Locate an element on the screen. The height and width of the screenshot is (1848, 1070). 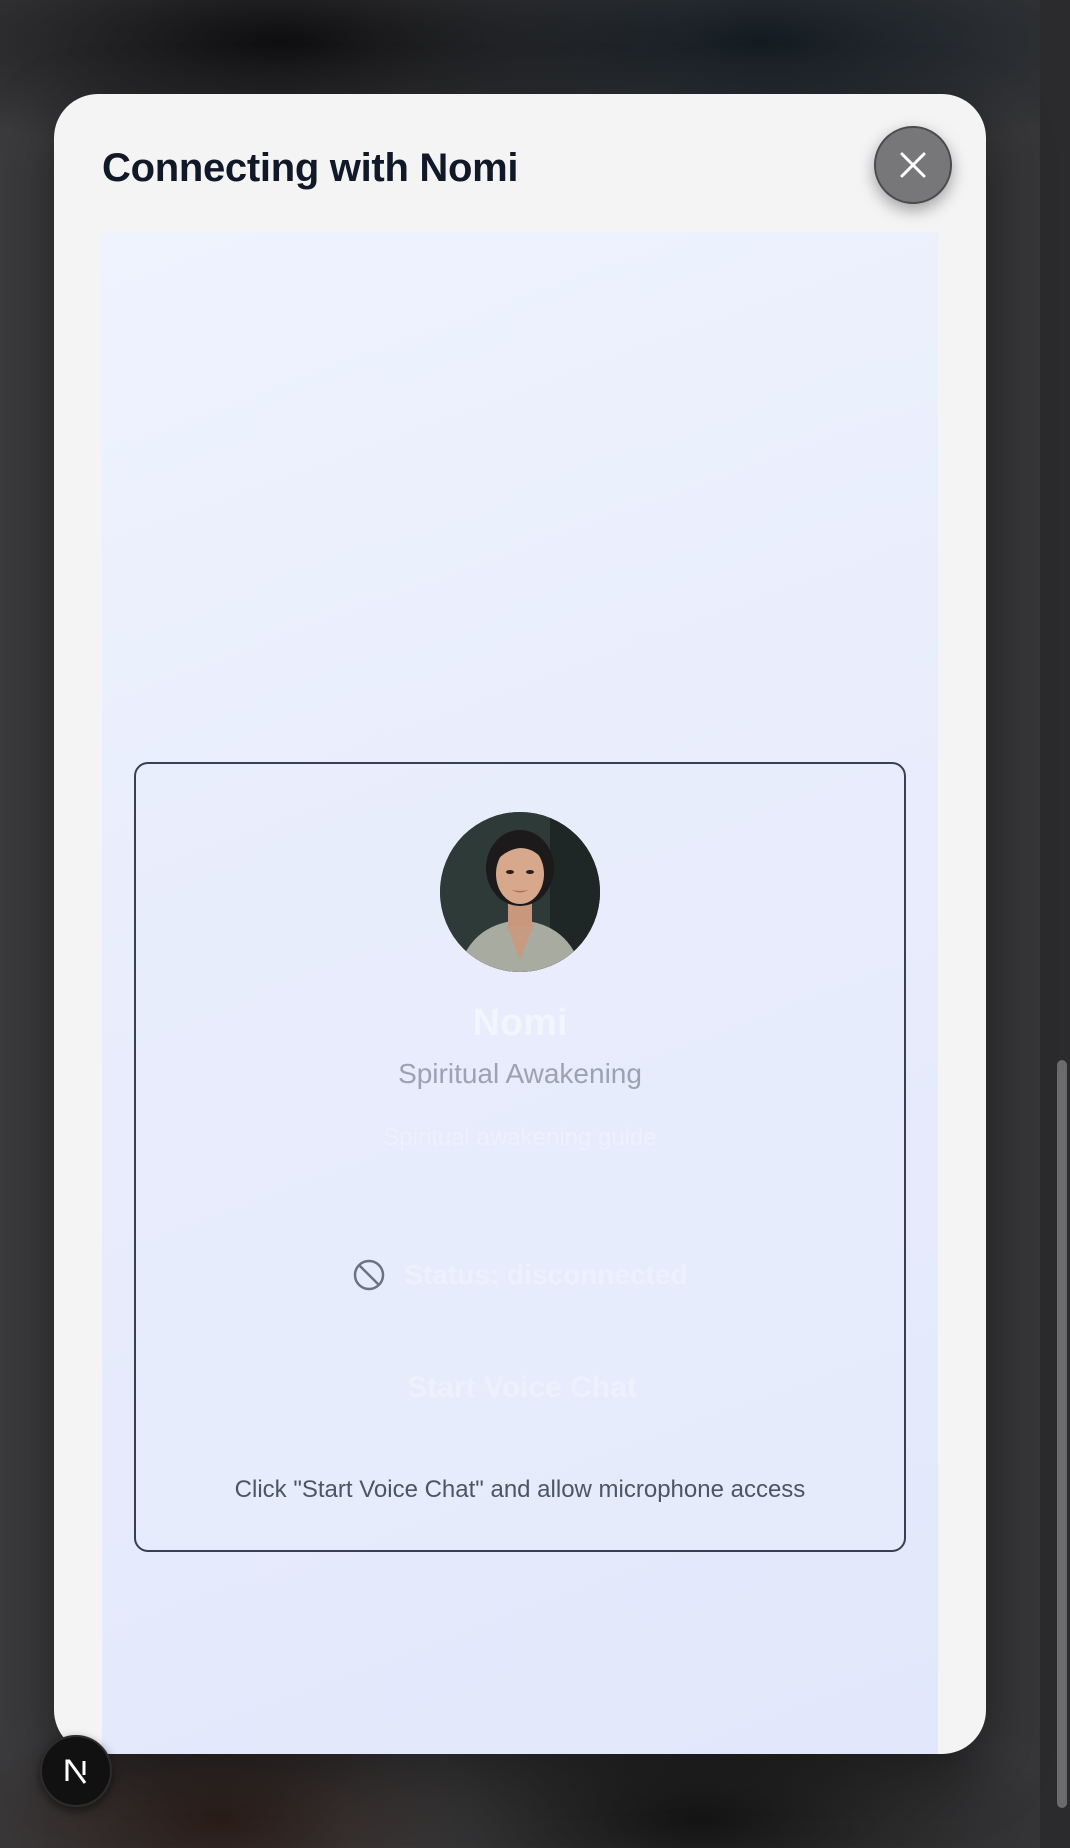
persona-name: Nomi is located at coordinates (520, 1023).